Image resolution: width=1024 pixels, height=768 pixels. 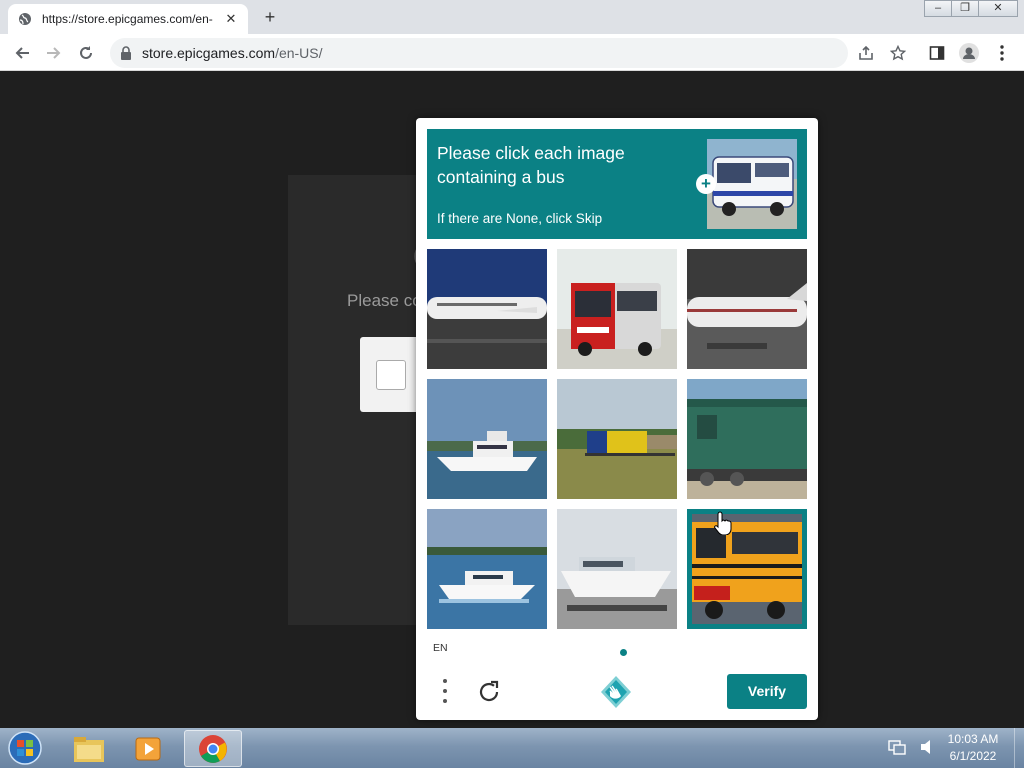 I want to click on tab-title: https://store.epicgames.com/en-, so click(x=127, y=19).